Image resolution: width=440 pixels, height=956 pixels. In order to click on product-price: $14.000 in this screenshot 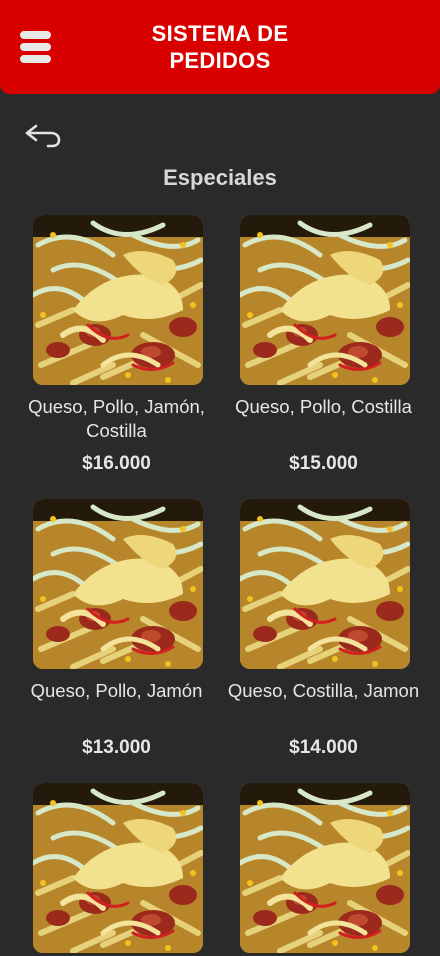, I will do `click(323, 747)`.